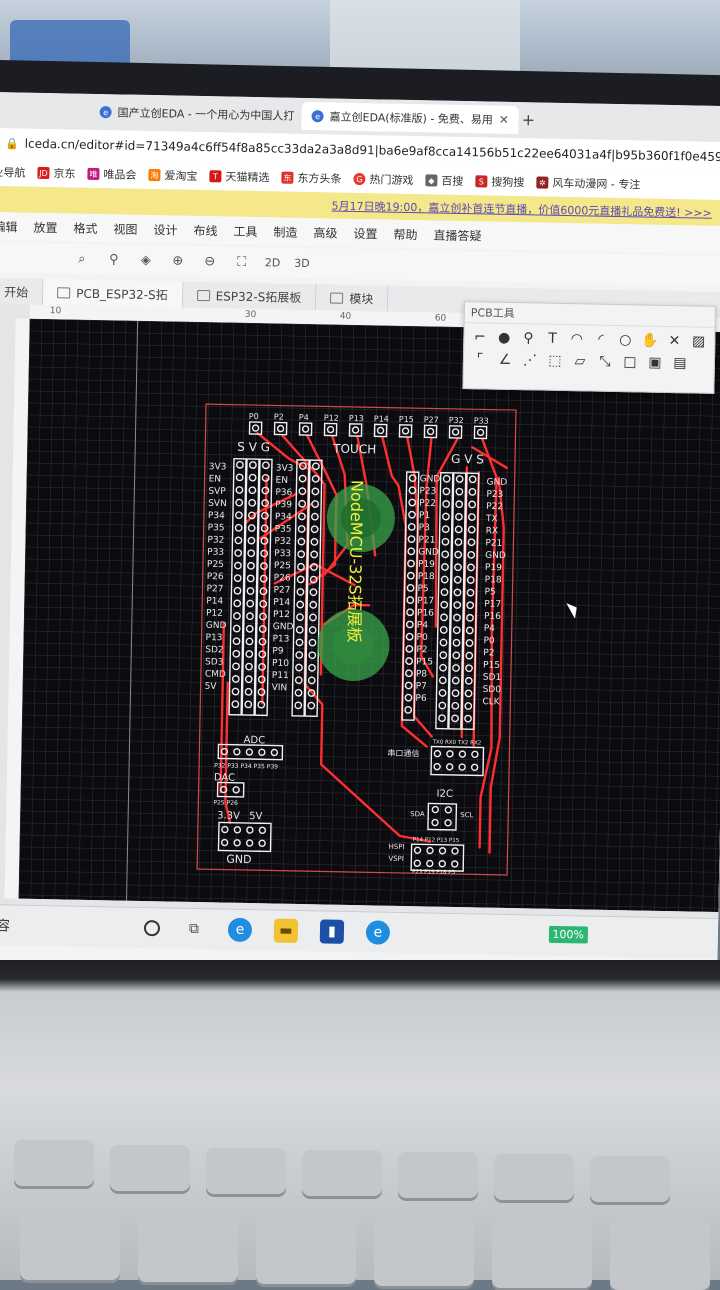 This screenshot has height=1290, width=720. Describe the element at coordinates (285, 468) in the screenshot. I see `left-inner-pin-label: 3V3` at that location.